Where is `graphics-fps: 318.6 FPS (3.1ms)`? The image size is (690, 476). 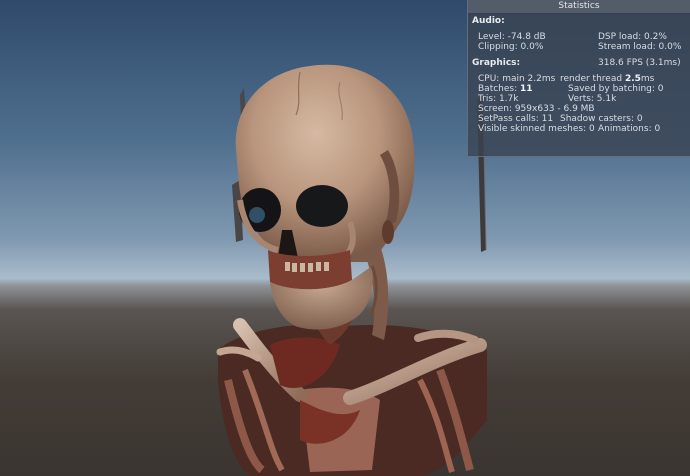 graphics-fps: 318.6 FPS (3.1ms) is located at coordinates (639, 63).